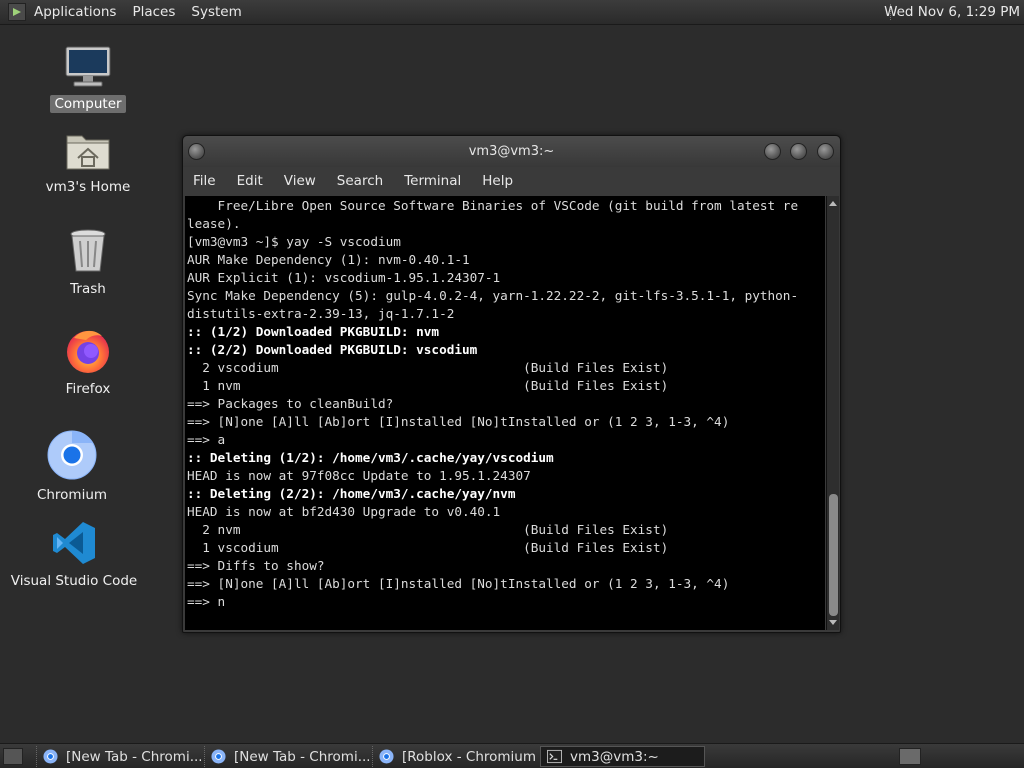 The image size is (1024, 768). What do you see at coordinates (196, 151) in the screenshot?
I see `window-menu-button` at bounding box center [196, 151].